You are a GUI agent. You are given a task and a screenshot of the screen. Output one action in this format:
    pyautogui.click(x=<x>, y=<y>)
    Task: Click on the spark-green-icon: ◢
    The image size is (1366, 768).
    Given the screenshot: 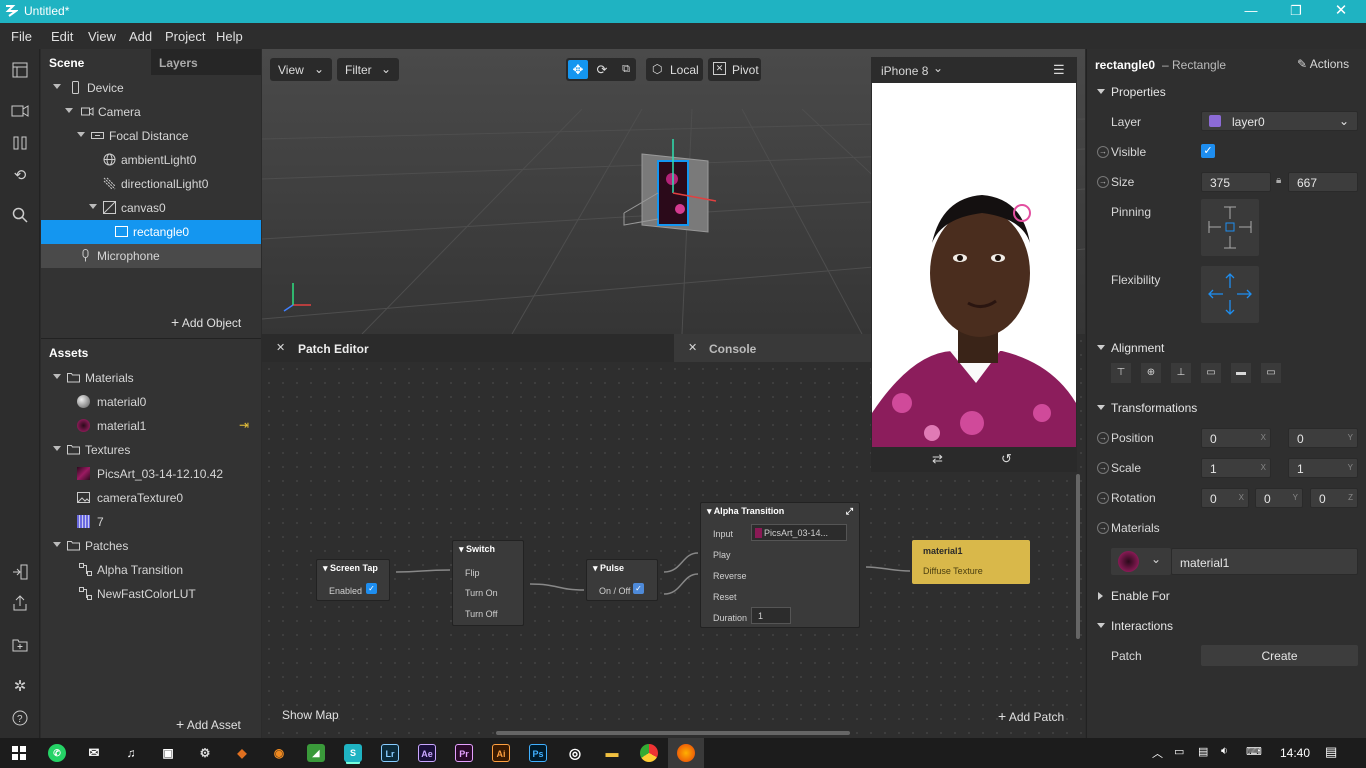 What is the action you would take?
    pyautogui.click(x=316, y=753)
    